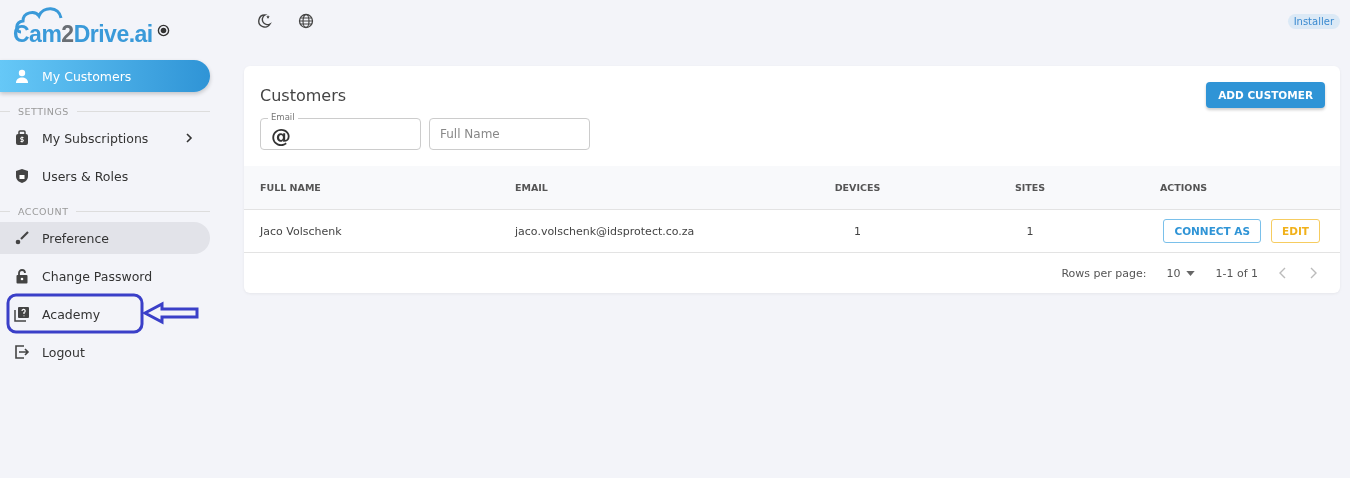 This screenshot has height=478, width=1350. What do you see at coordinates (1030, 187) in the screenshot?
I see `column-header: SITES` at bounding box center [1030, 187].